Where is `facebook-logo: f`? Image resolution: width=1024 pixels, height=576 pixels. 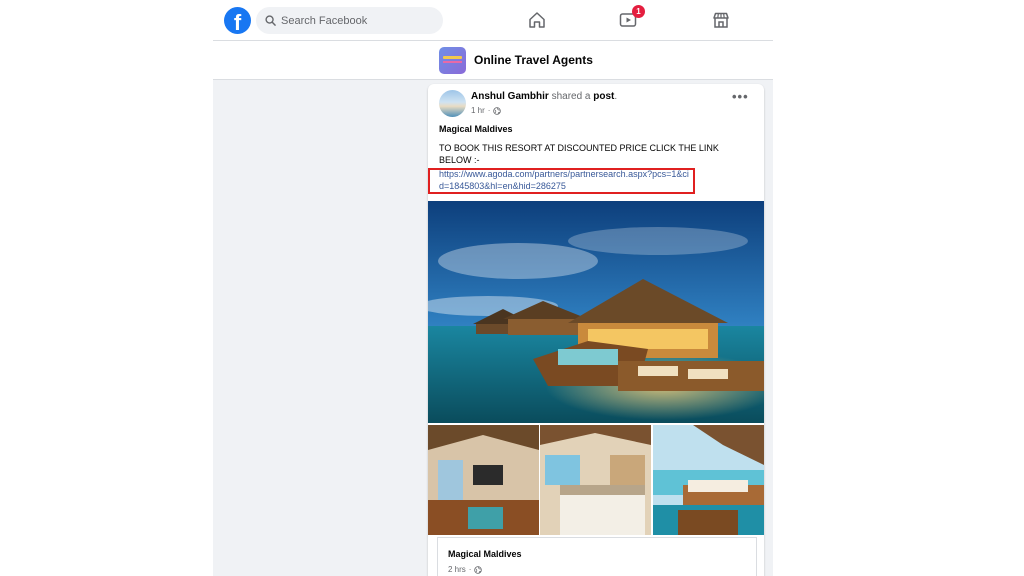 facebook-logo: f is located at coordinates (237, 20).